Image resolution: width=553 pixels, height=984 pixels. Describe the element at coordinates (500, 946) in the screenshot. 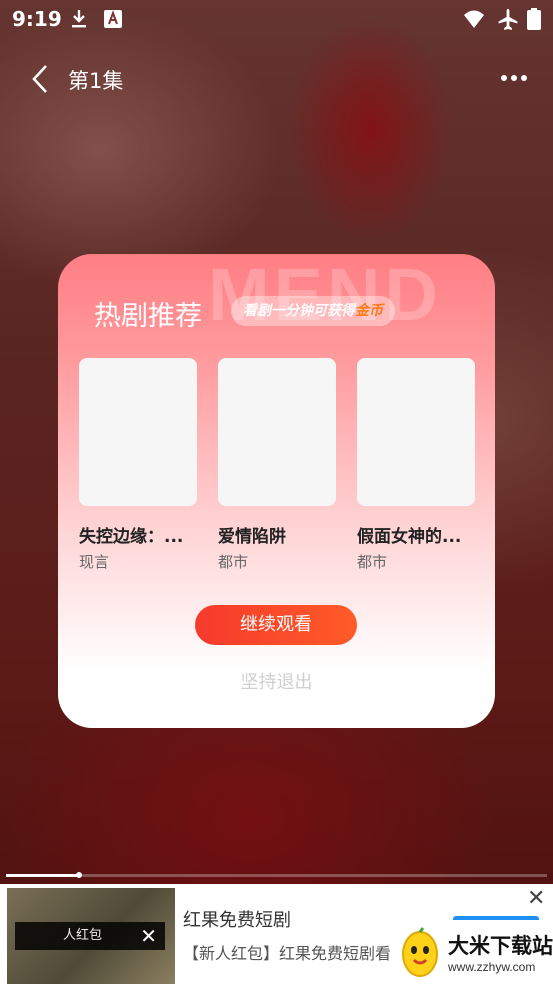

I see `brand-name: 大米下载站` at that location.